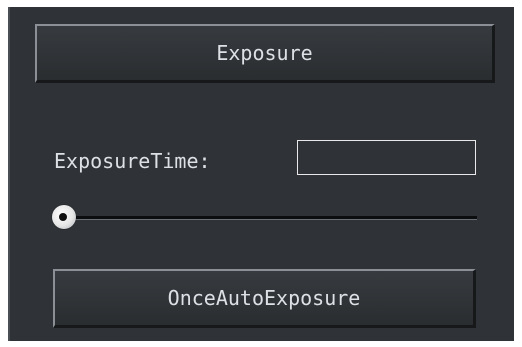 This screenshot has width=522, height=347. I want to click on once-auto-exposure-button: OnceAutoExposure, so click(264, 298).